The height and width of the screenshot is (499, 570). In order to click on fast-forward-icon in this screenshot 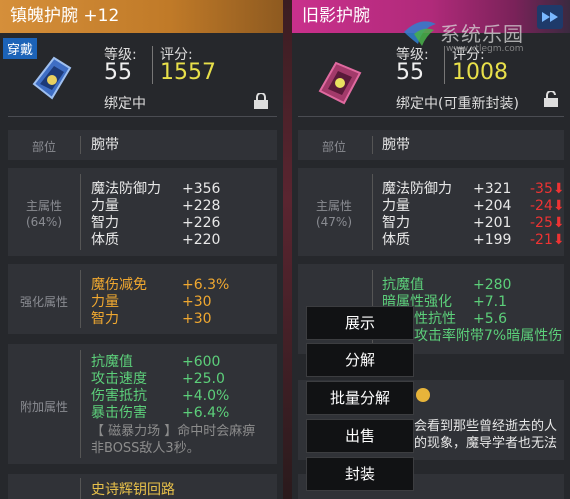, I will do `click(550, 17)`.